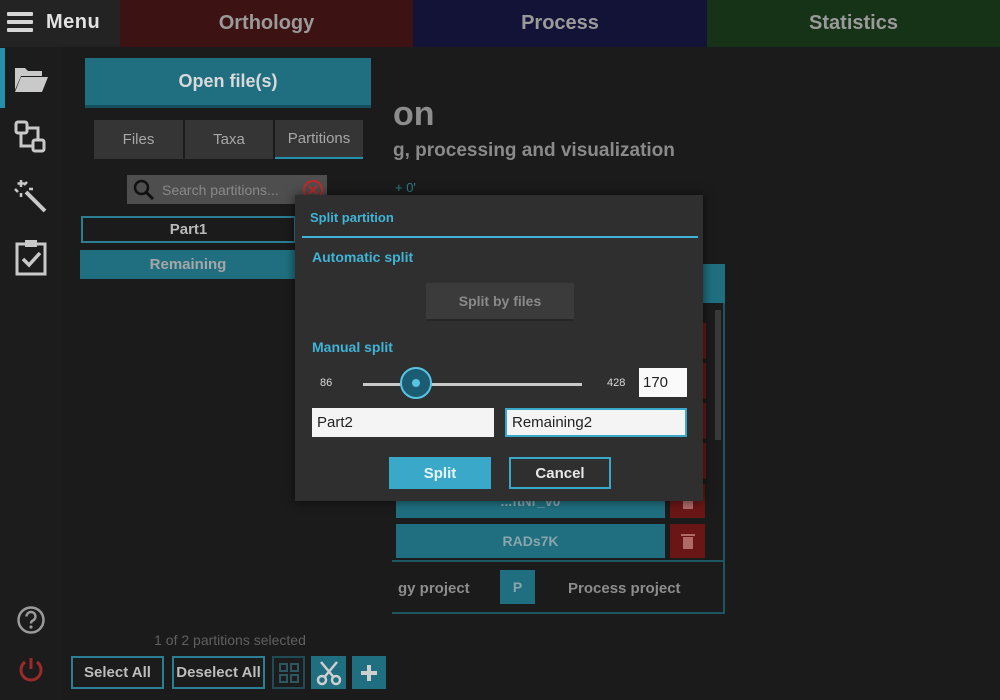 This screenshot has height=700, width=1000. What do you see at coordinates (352, 347) in the screenshot?
I see `manual-split-heading: Manual split` at bounding box center [352, 347].